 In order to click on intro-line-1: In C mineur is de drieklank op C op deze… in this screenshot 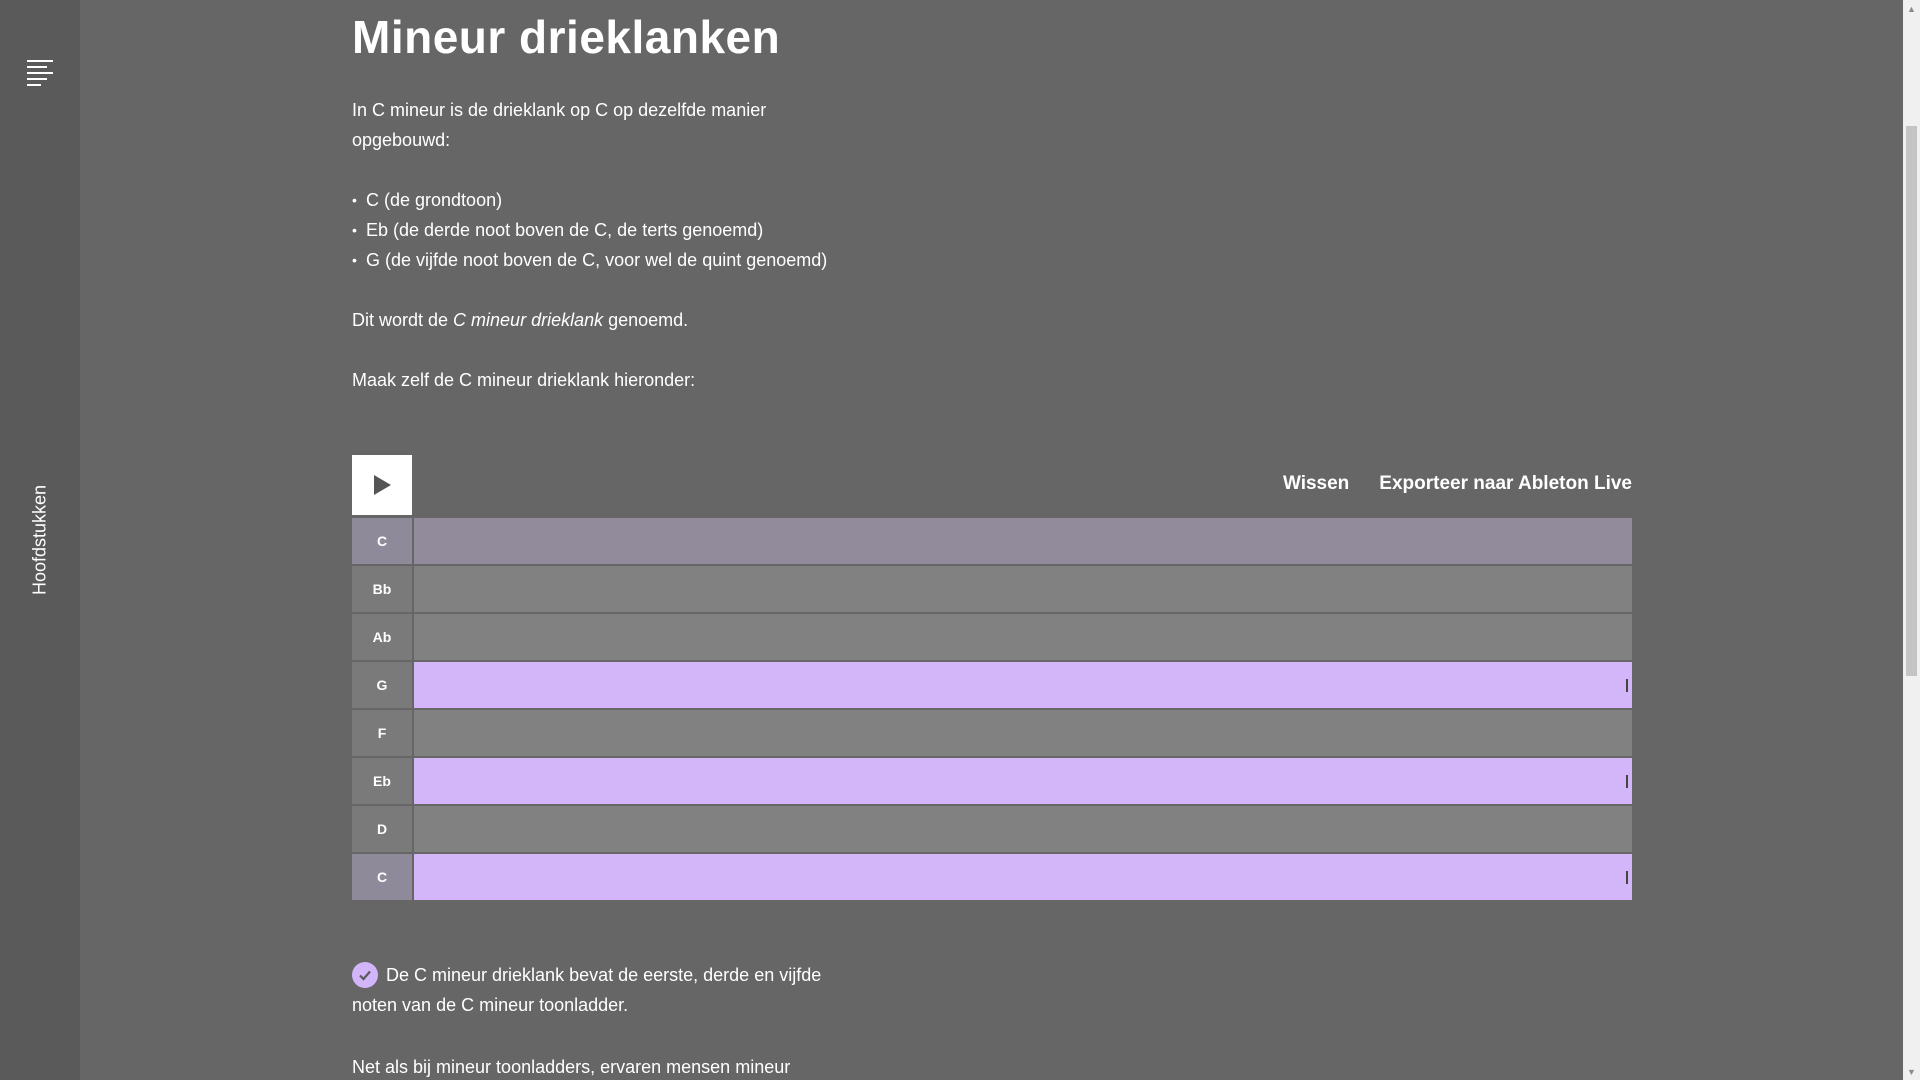, I will do `click(559, 110)`.